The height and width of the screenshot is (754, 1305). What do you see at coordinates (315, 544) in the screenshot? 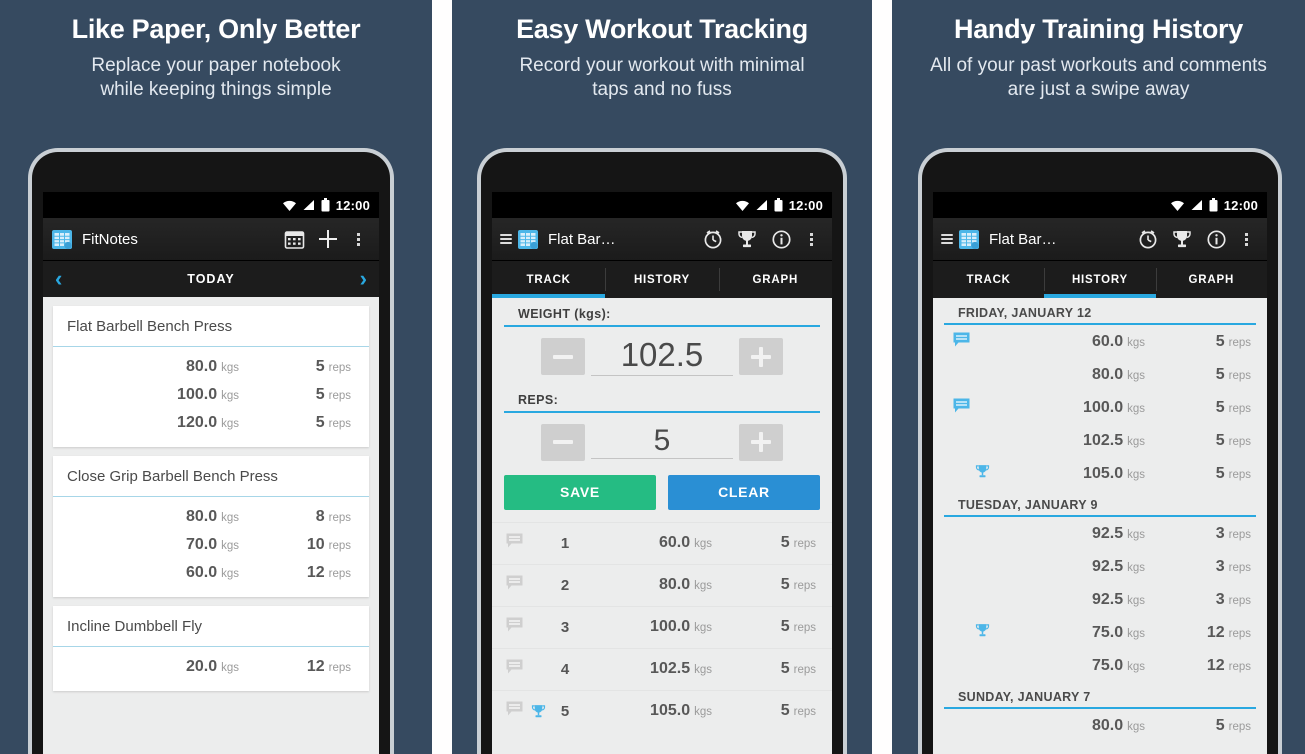
I see `value-number: 10` at bounding box center [315, 544].